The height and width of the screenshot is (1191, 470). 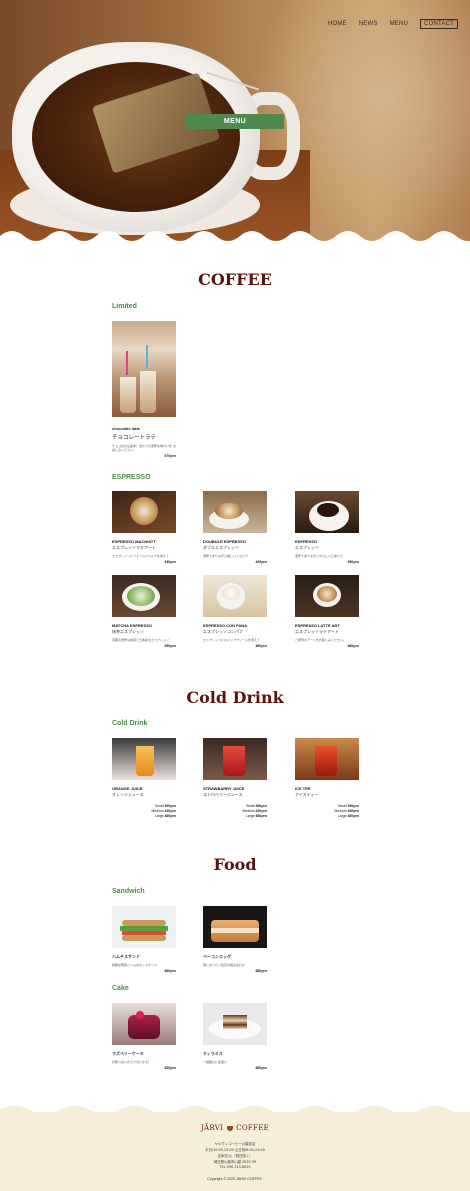 What do you see at coordinates (144, 448) in the screenshot?
I see `item-description: チョコ好きは是非！当たりの濃厚な味わいを お楽しみください。` at bounding box center [144, 448].